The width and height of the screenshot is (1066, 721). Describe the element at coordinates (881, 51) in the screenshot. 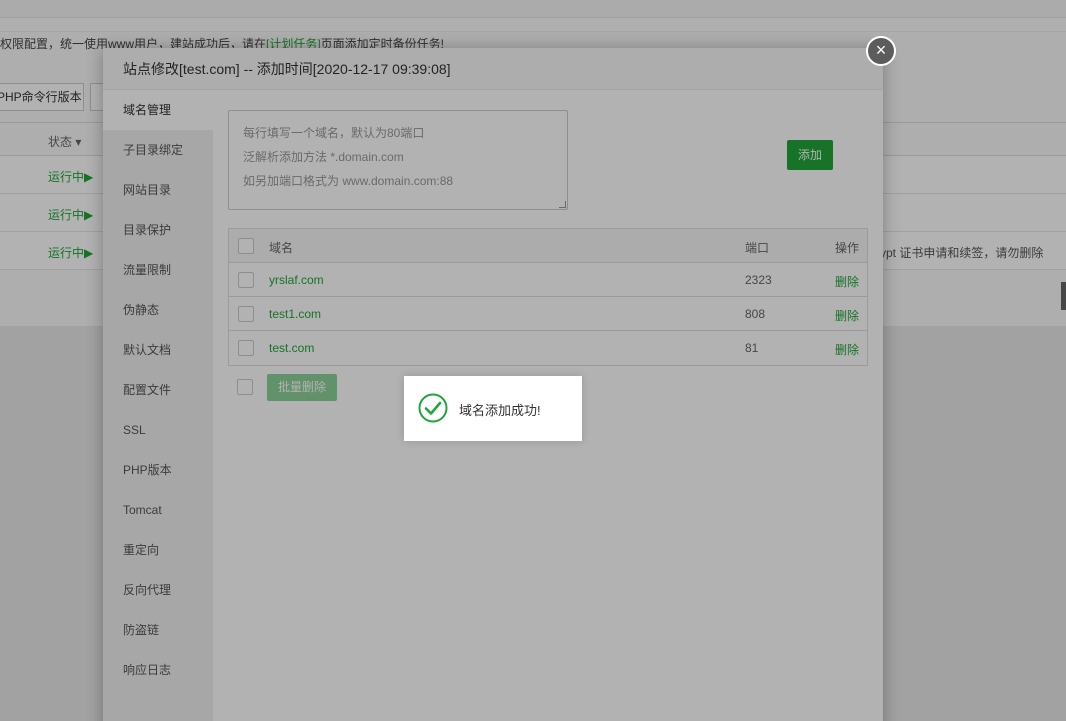

I see `close-icon: ×` at that location.